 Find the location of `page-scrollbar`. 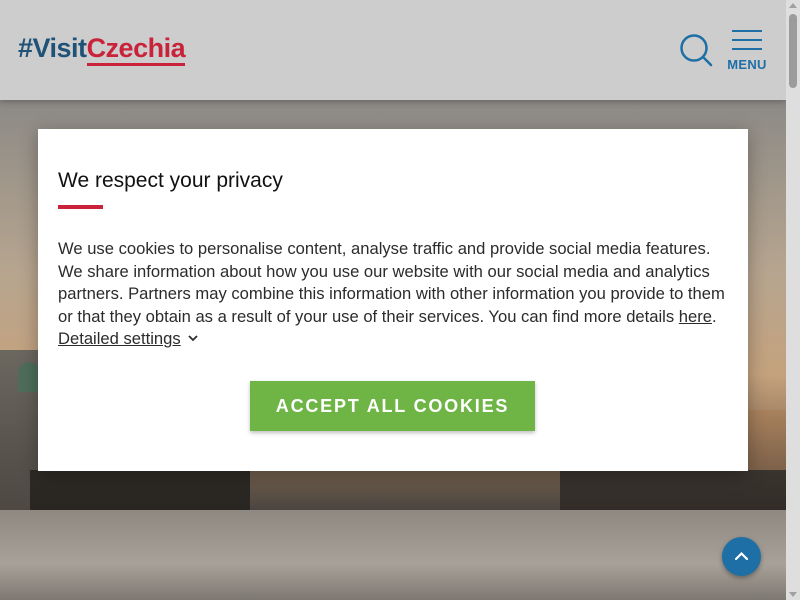

page-scrollbar is located at coordinates (793, 300).